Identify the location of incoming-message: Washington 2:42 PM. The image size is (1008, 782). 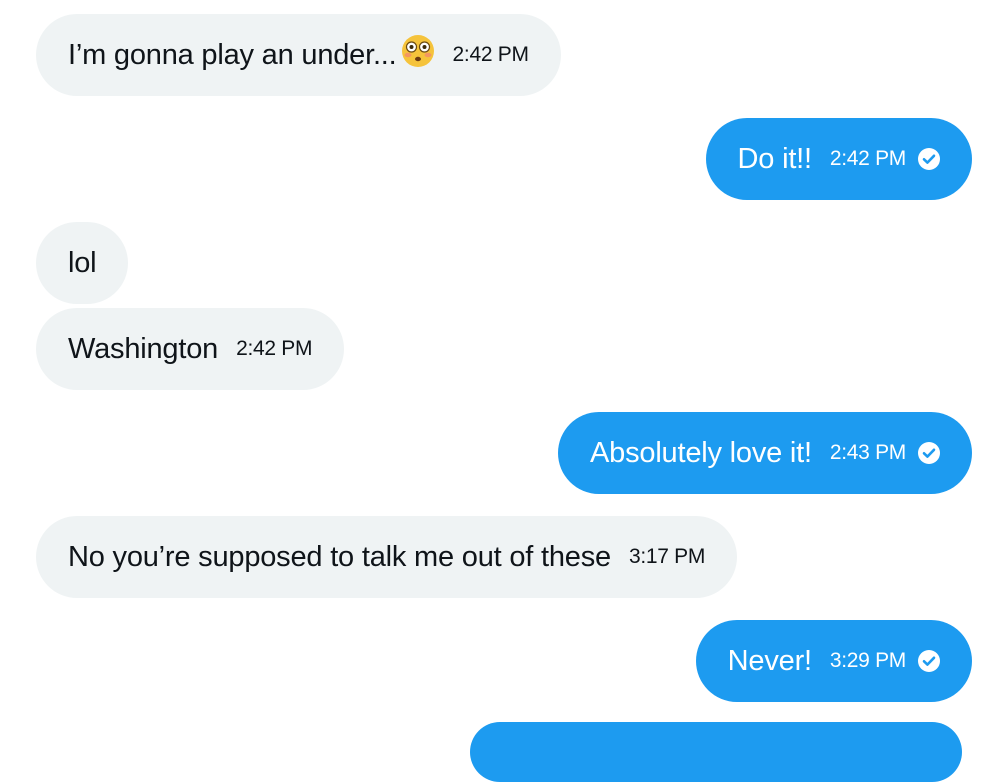
(190, 349).